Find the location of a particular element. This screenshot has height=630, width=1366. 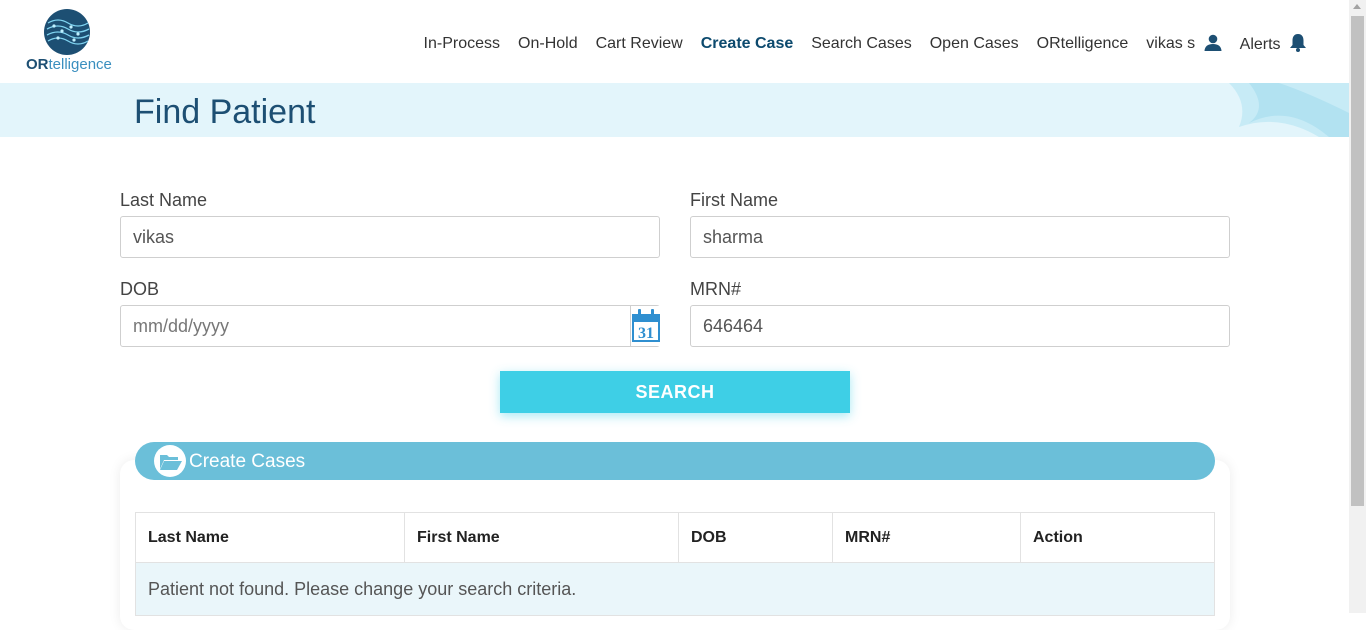

col-action: Action is located at coordinates (1117, 537).